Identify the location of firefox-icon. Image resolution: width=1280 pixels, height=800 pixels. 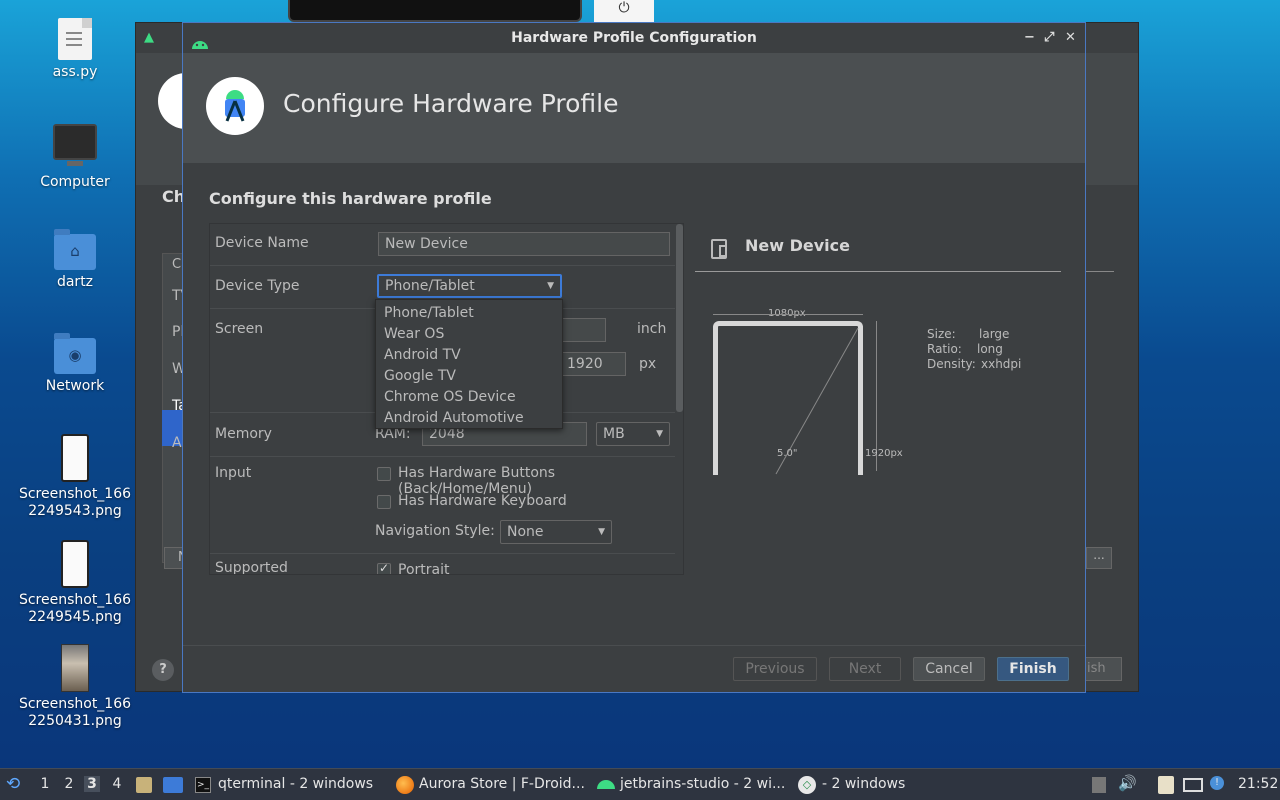
(405, 785).